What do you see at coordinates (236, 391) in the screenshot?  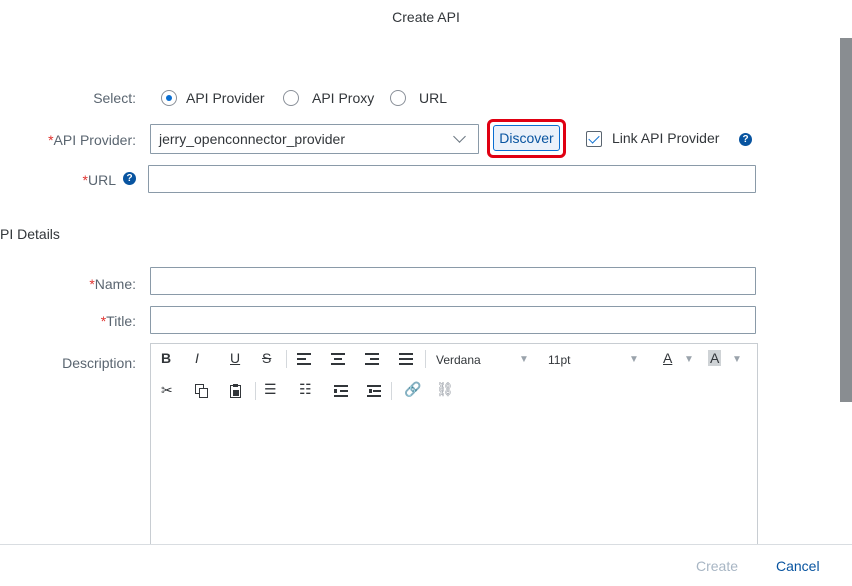 I see `paste-icon` at bounding box center [236, 391].